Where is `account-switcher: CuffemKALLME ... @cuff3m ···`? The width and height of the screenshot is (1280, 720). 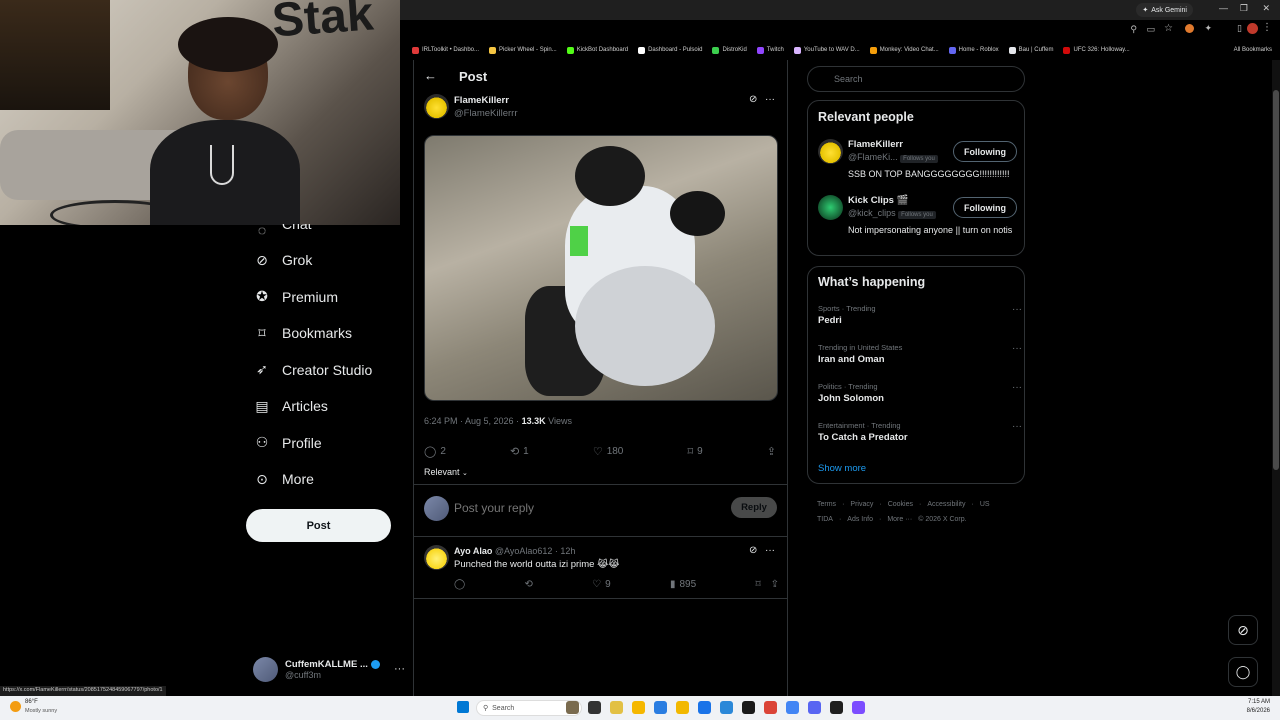 account-switcher: CuffemKALLME ... @cuff3m ··· is located at coordinates (329, 669).